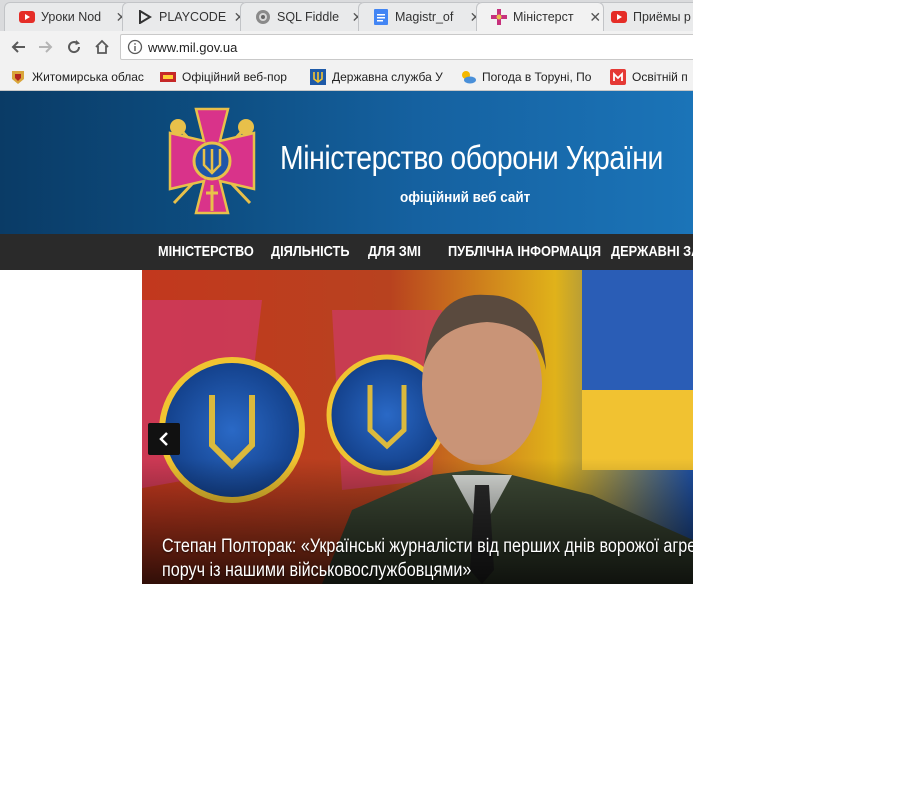 The height and width of the screenshot is (800, 912). I want to click on tab-title: SQL Fiddle, so click(308, 17).